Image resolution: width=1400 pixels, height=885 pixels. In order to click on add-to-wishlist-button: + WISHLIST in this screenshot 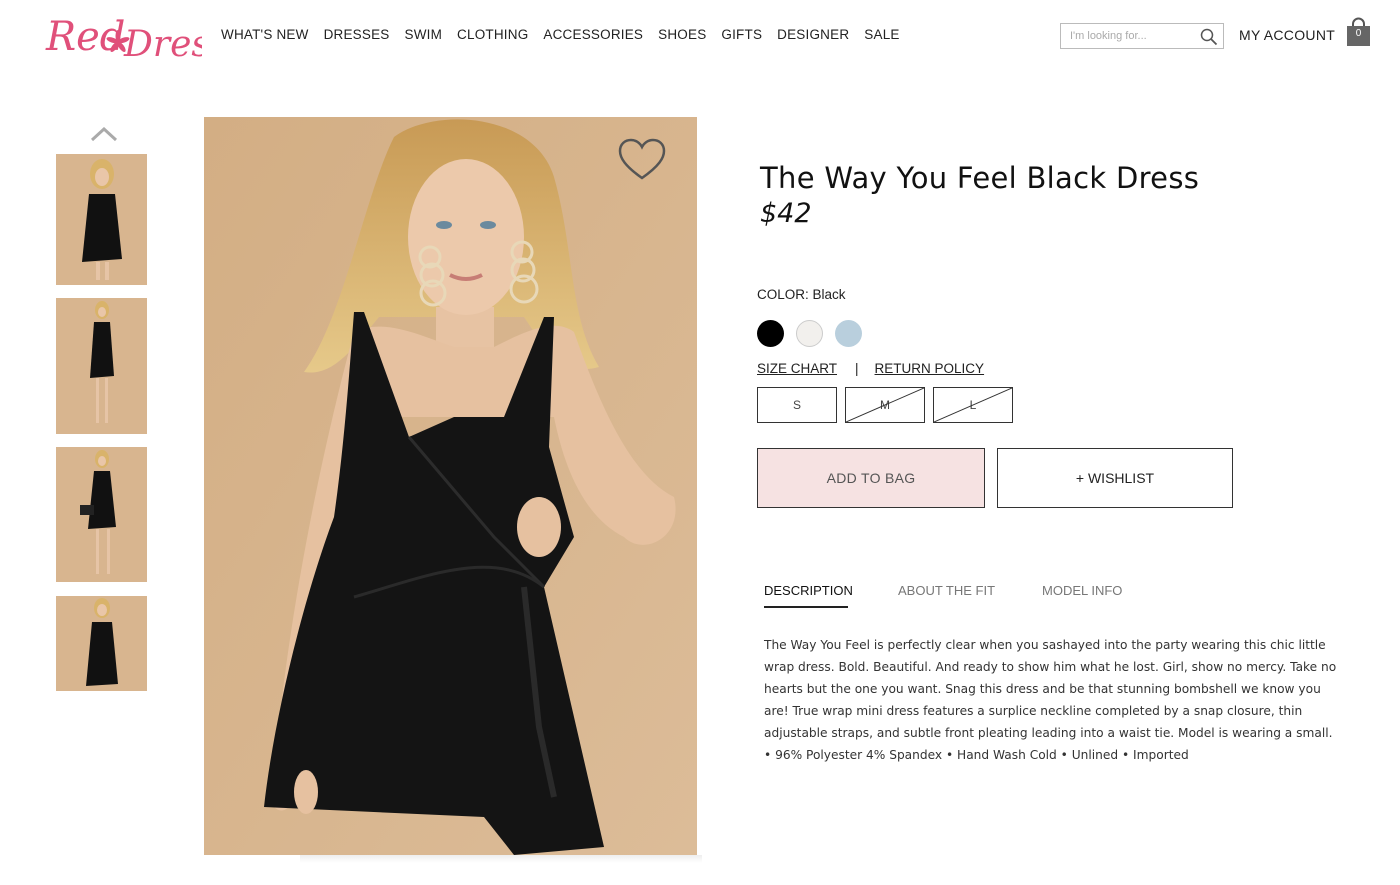, I will do `click(1115, 478)`.